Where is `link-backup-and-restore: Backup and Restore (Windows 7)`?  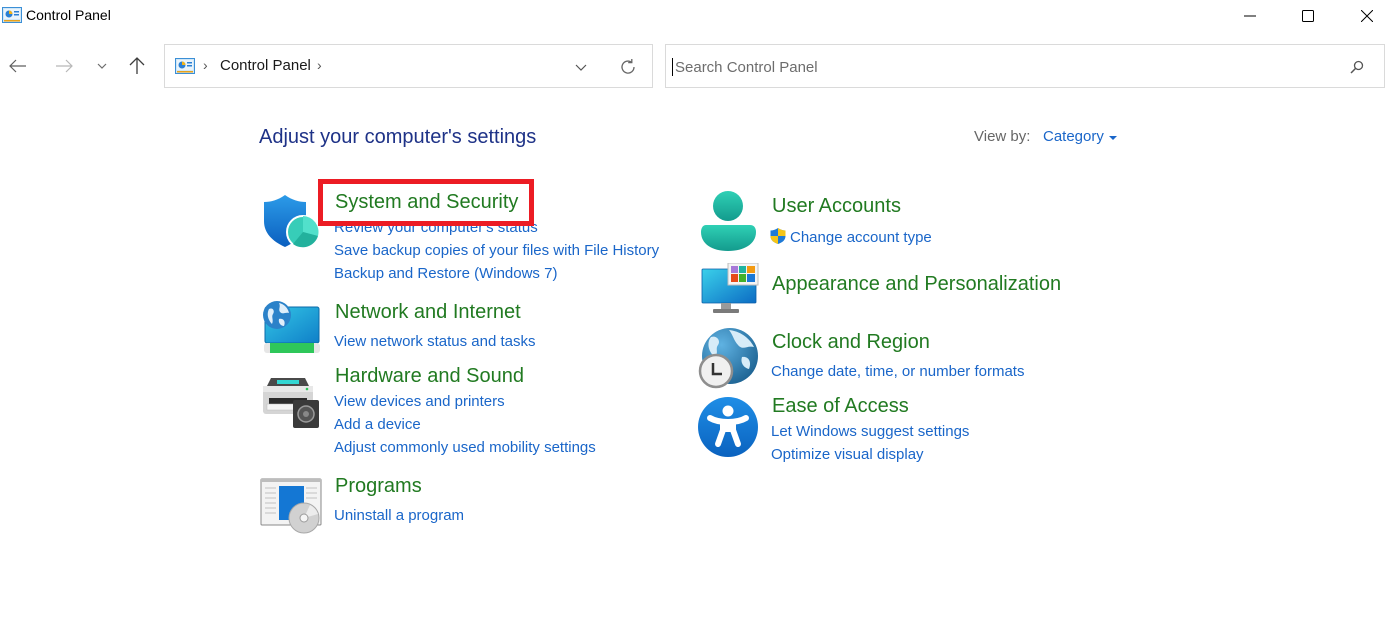 link-backup-and-restore: Backup and Restore (Windows 7) is located at coordinates (445, 273).